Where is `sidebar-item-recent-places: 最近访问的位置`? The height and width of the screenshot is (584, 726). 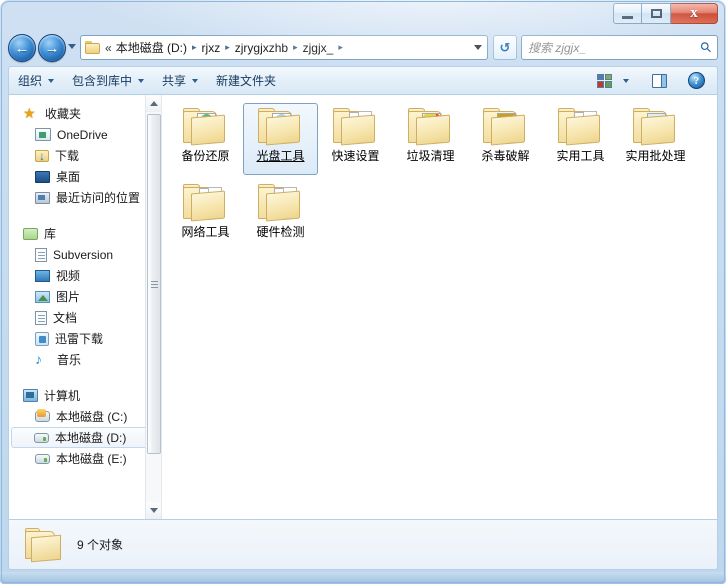 sidebar-item-recent-places: 最近访问的位置 is located at coordinates (85, 197).